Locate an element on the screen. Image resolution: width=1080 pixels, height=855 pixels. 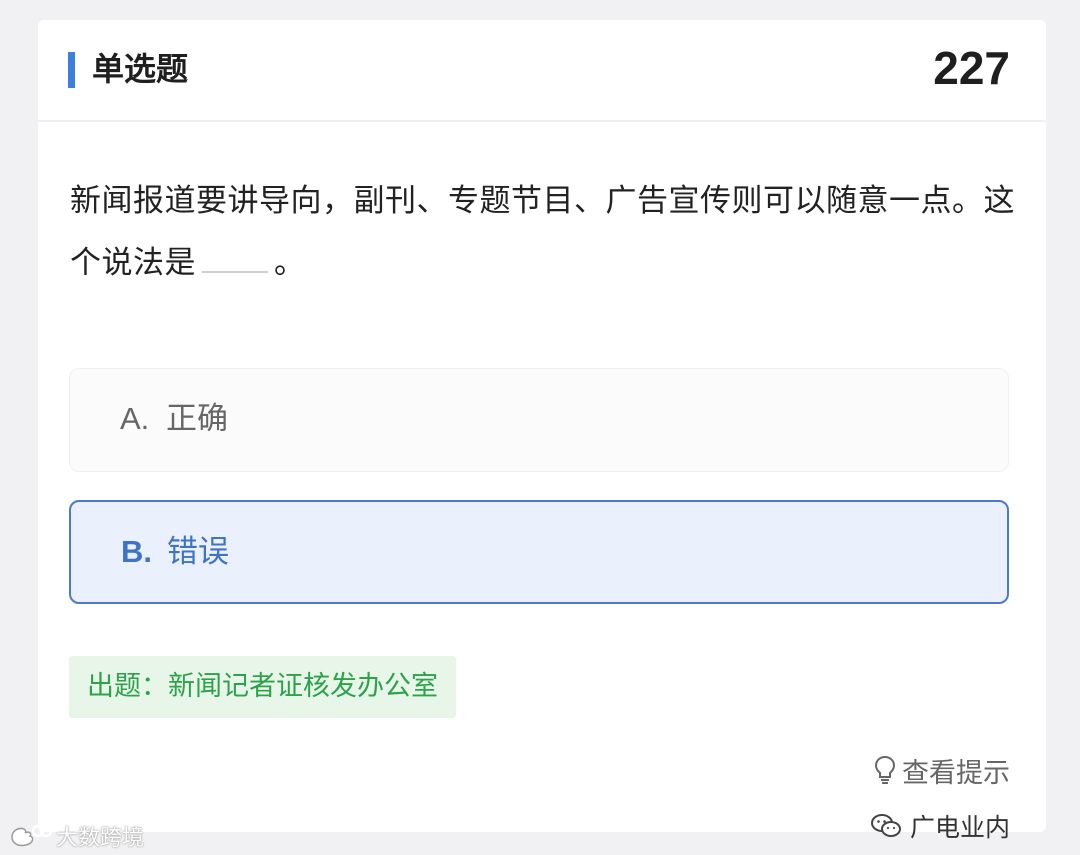
title-accent-bar is located at coordinates (71, 70).